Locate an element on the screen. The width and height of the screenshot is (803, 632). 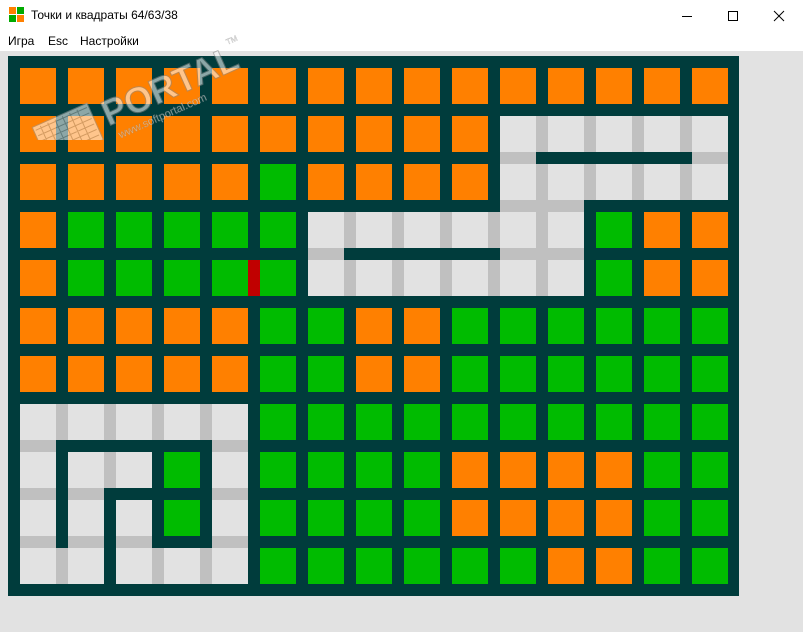
menu-settings: Настройки is located at coordinates (109, 41).